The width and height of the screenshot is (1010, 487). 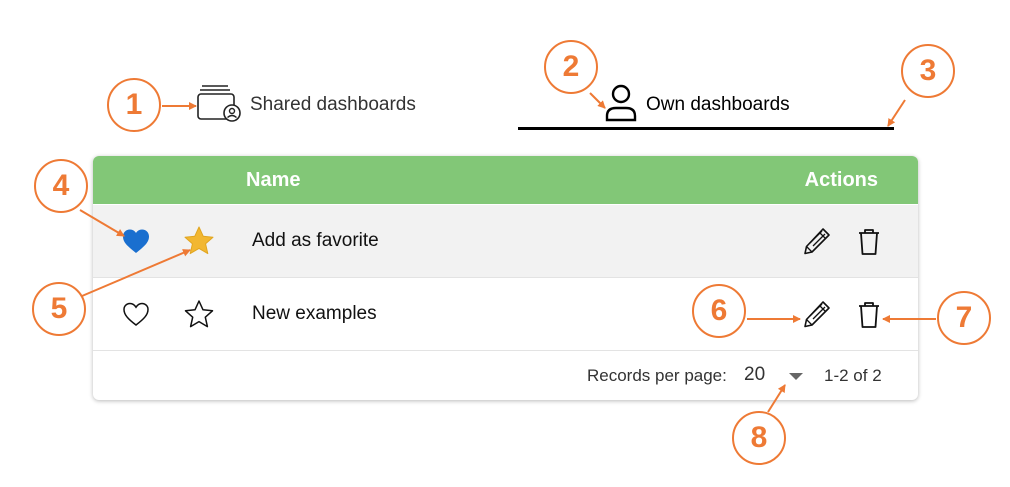 I want to click on callout-2: 2, so click(x=571, y=67).